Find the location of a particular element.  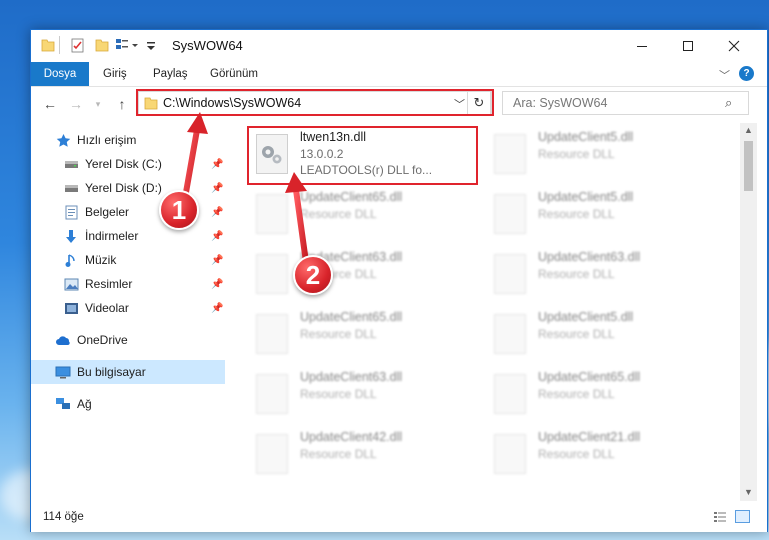

annotation-arrows is located at coordinates (245, 188).